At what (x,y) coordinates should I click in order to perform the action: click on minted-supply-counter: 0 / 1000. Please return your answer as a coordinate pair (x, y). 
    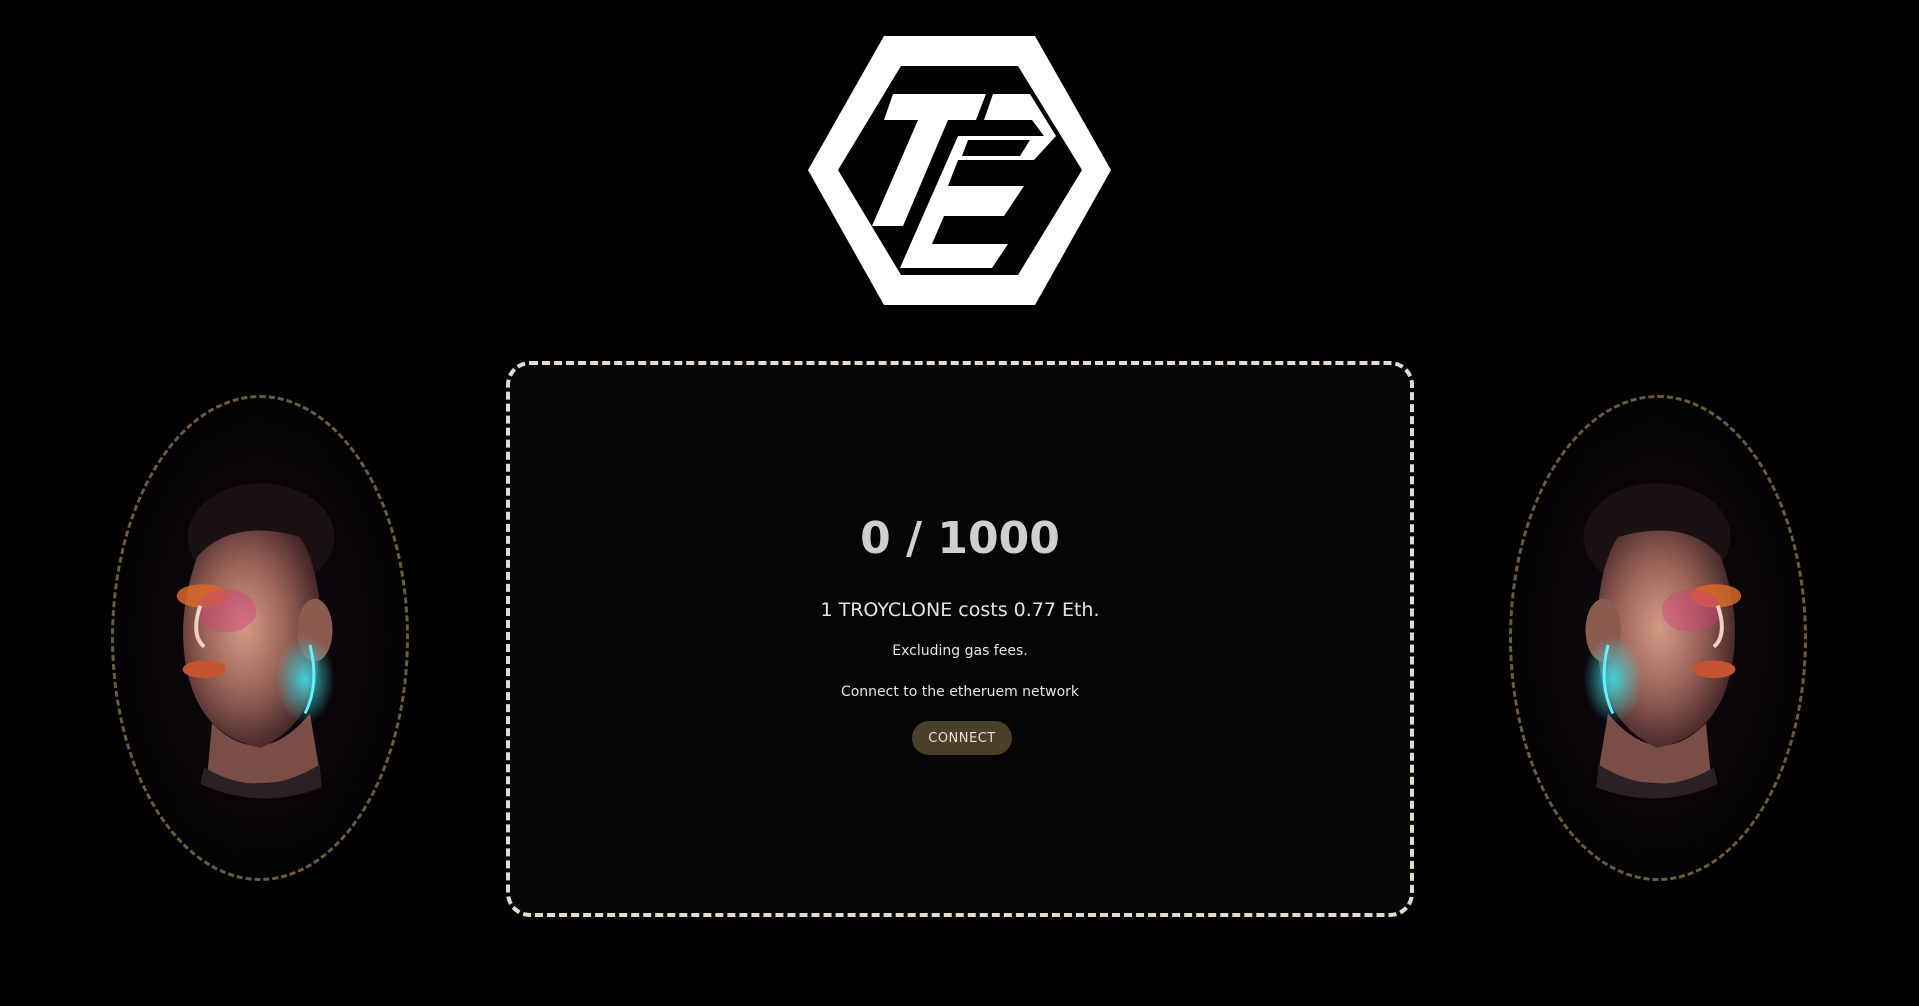
    Looking at the image, I should click on (960, 538).